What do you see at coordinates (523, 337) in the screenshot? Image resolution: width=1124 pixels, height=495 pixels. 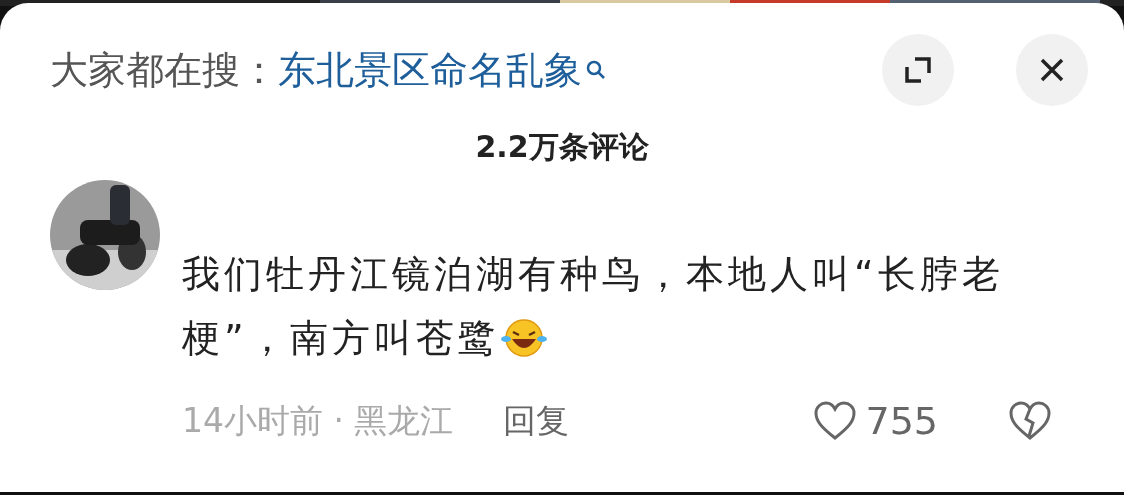 I see `laughing-emoji-icon` at bounding box center [523, 337].